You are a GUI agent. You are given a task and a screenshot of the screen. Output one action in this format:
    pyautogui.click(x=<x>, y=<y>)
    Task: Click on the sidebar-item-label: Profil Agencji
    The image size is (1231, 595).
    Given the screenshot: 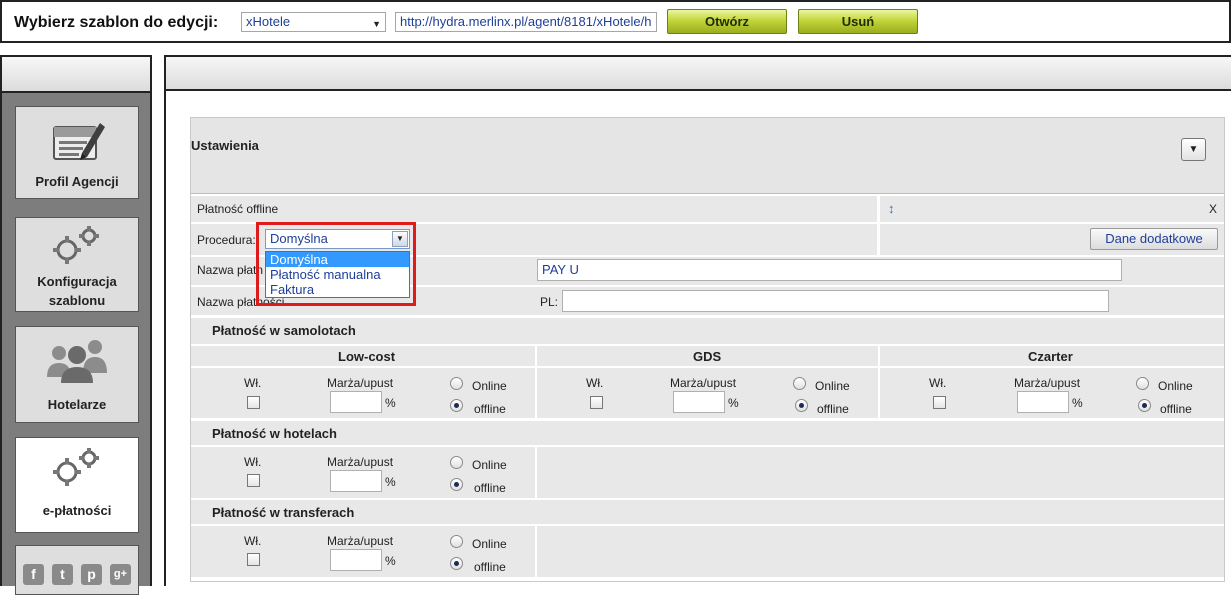 What is the action you would take?
    pyautogui.click(x=77, y=181)
    